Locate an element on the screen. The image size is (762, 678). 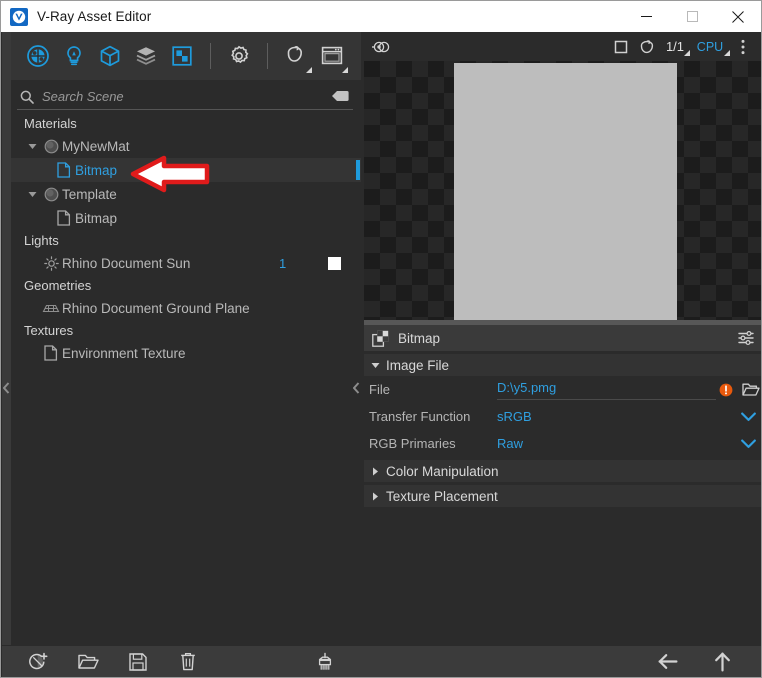
render-interactive-icon is located at coordinates (381, 47).